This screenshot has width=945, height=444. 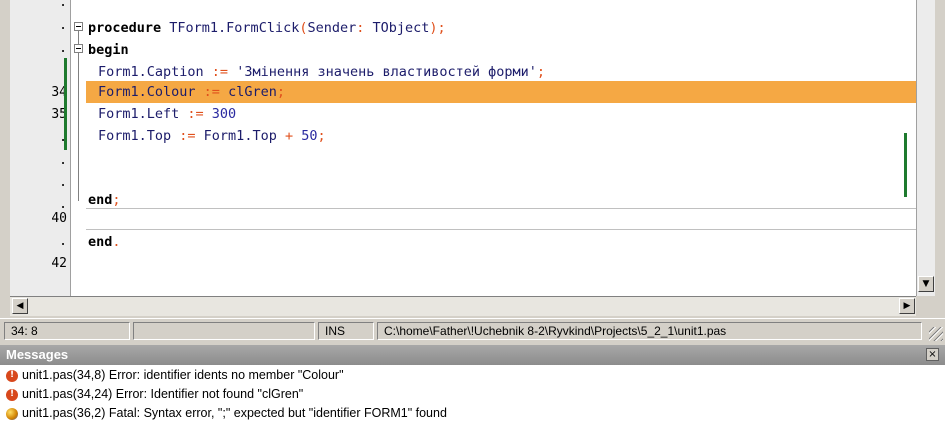 What do you see at coordinates (59, 263) in the screenshot?
I see `line-number: 42` at bounding box center [59, 263].